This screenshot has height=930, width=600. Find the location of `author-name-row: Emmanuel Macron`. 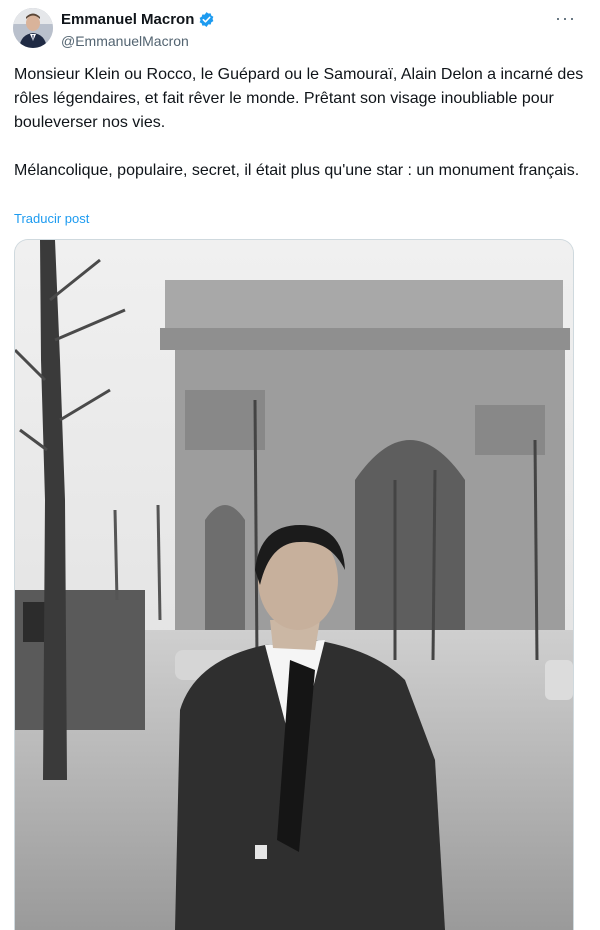

author-name-row: Emmanuel Macron is located at coordinates (138, 19).